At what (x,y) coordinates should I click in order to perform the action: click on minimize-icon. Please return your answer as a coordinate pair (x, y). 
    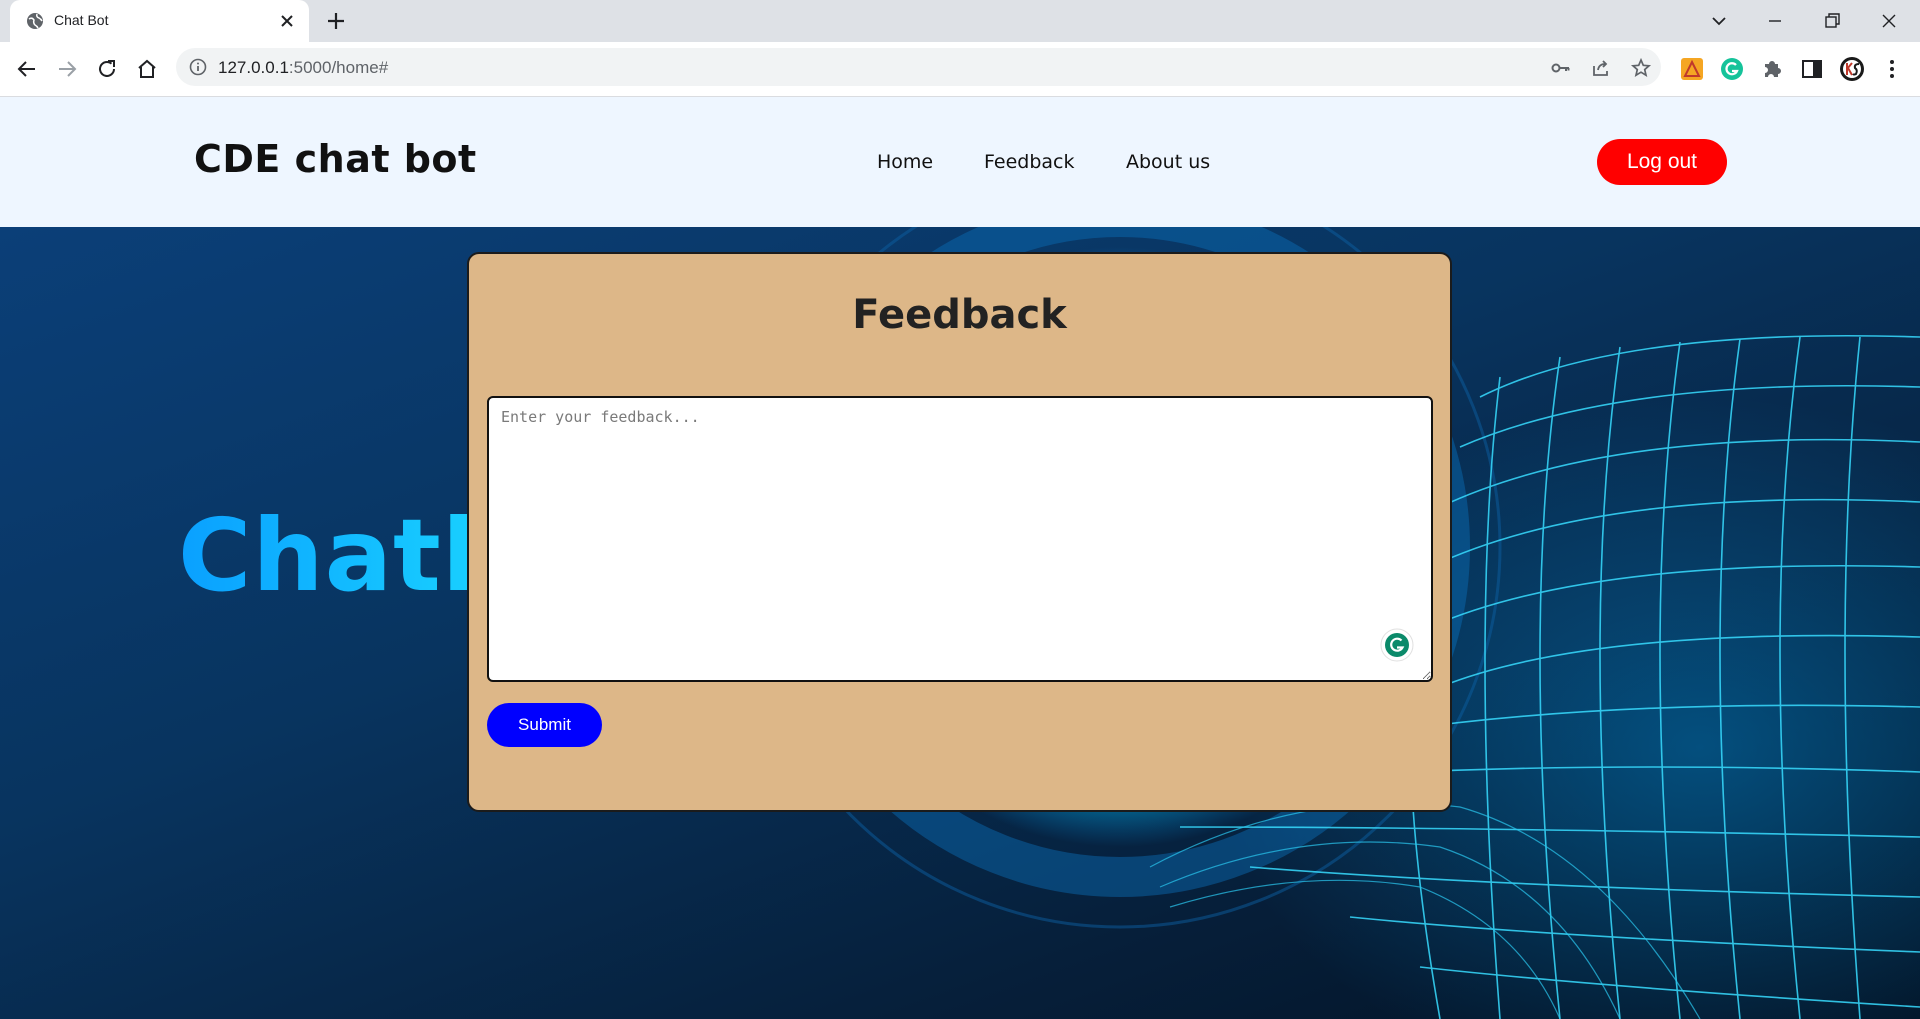
    Looking at the image, I should click on (1775, 21).